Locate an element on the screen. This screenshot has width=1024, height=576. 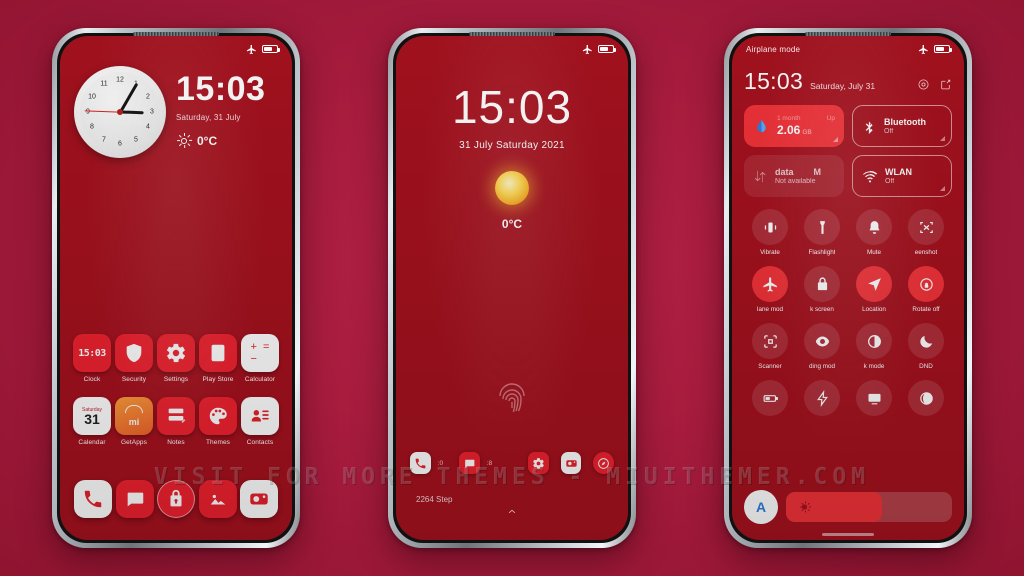
fingerprint-icon is located at coordinates (512, 398).